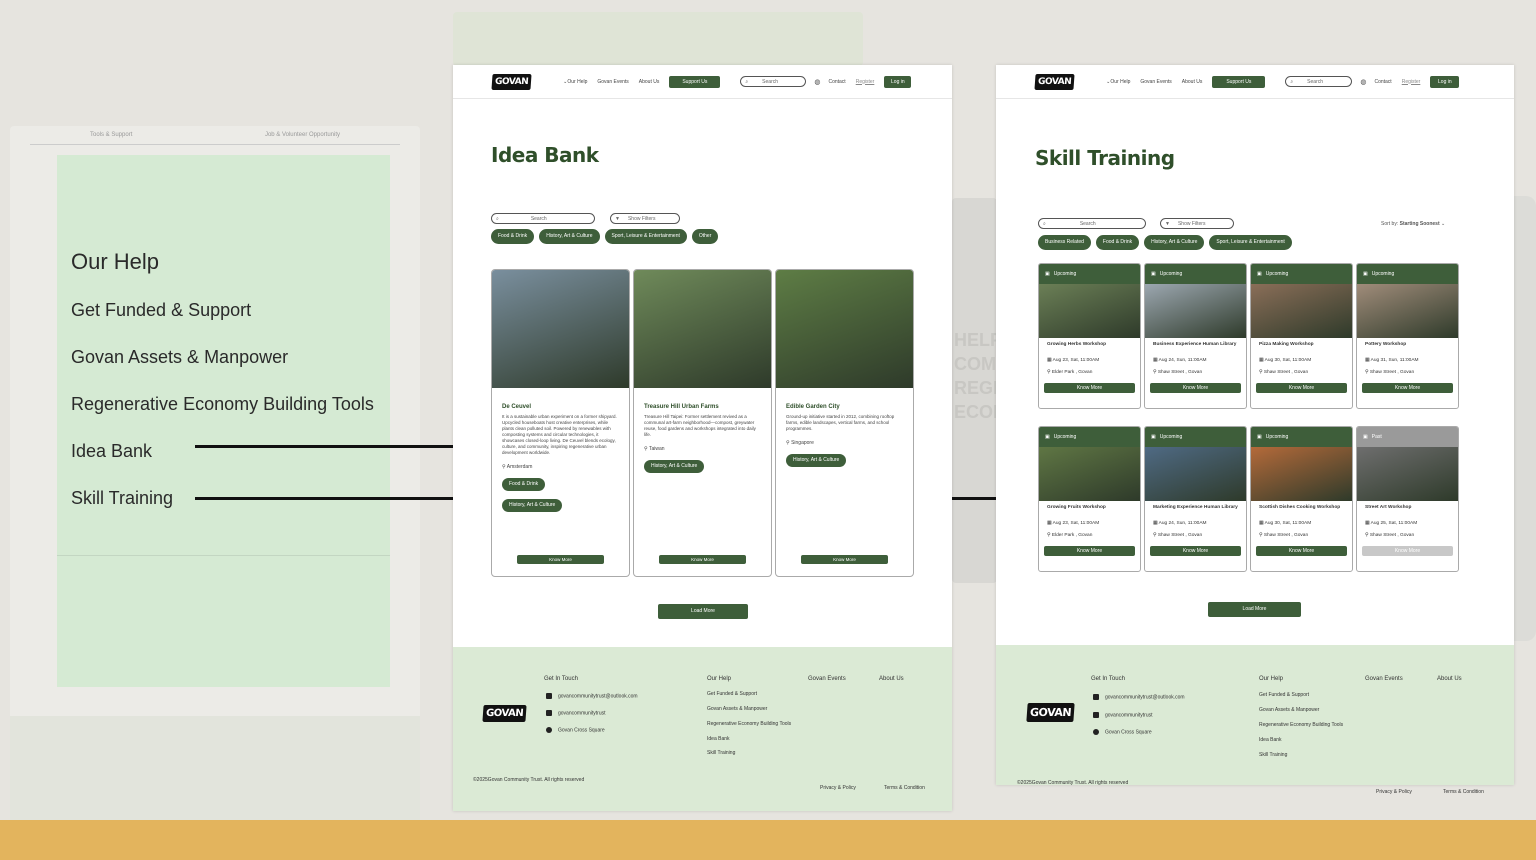  What do you see at coordinates (1076, 507) in the screenshot?
I see `workshop-title: Growing Fruits Workshop` at bounding box center [1076, 507].